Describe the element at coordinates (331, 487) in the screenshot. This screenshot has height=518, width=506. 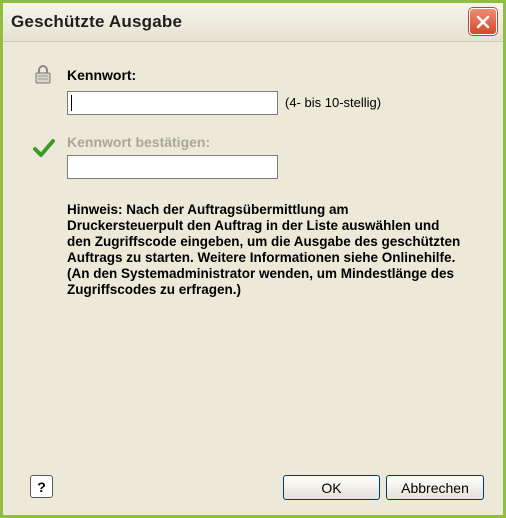
I see `ok-button: OK` at that location.